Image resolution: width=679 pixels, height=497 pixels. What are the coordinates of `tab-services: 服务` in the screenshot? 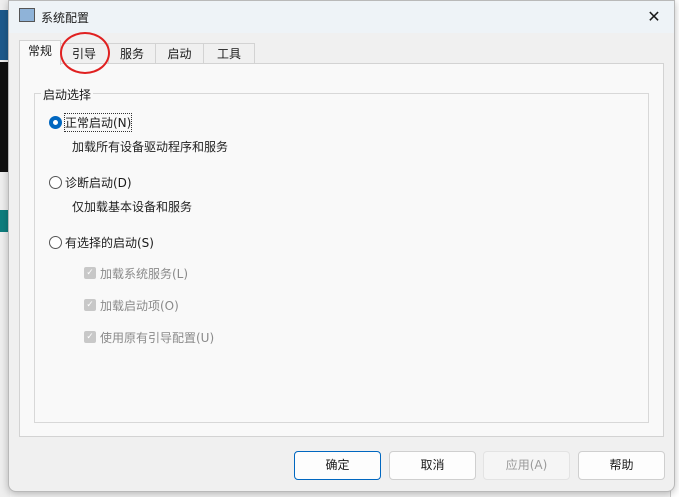 It's located at (132, 54).